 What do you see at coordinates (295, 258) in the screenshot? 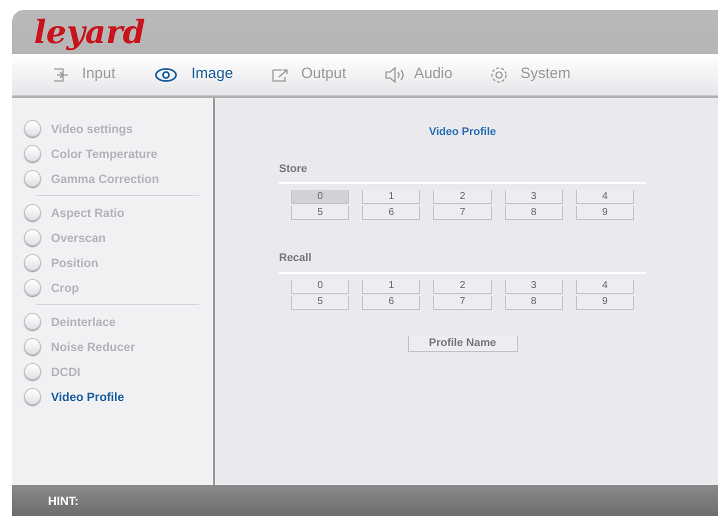
I see `section-label: Recall` at bounding box center [295, 258].